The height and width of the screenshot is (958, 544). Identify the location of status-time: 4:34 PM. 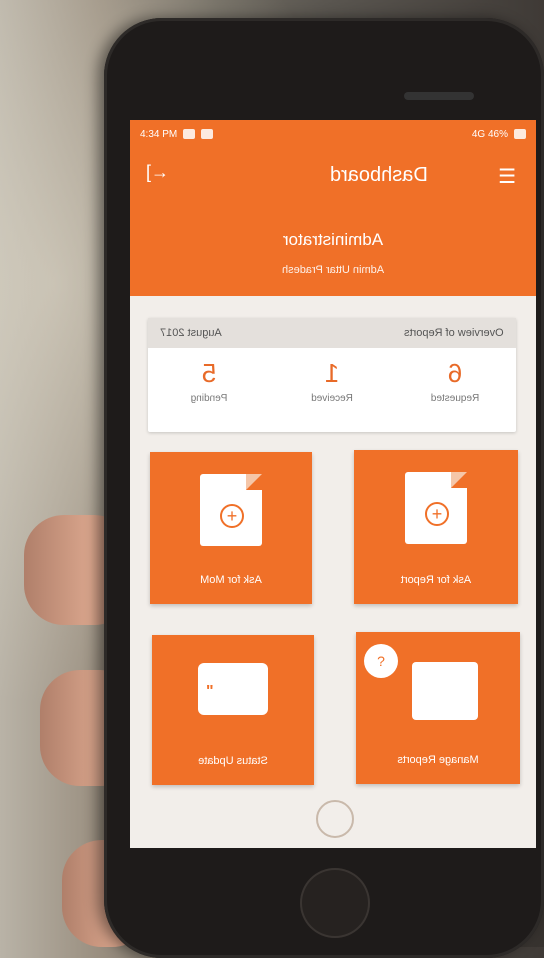
(159, 134).